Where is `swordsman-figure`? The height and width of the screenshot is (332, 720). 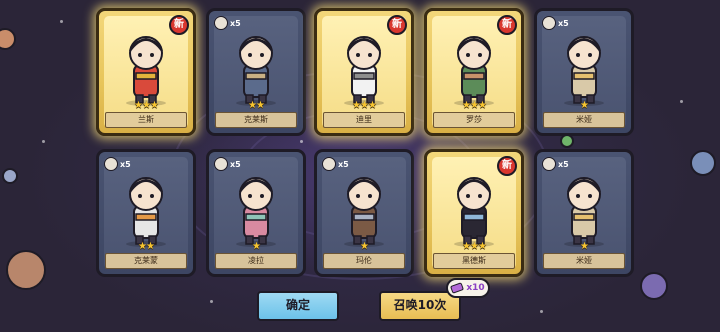
swordsman-figure is located at coordinates (364, 212).